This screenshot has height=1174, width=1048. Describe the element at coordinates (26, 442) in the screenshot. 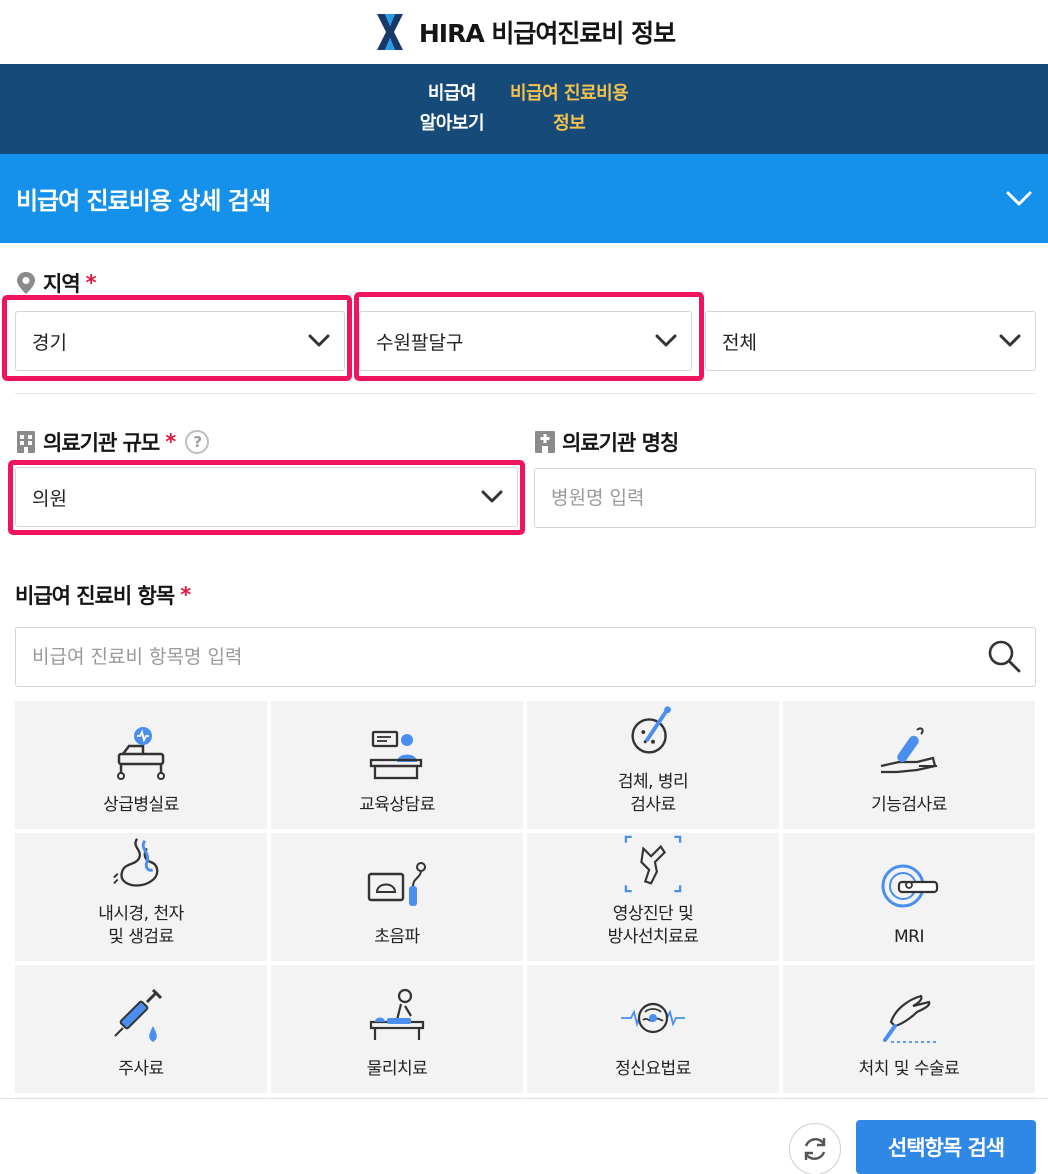

I see `building-icon` at that location.